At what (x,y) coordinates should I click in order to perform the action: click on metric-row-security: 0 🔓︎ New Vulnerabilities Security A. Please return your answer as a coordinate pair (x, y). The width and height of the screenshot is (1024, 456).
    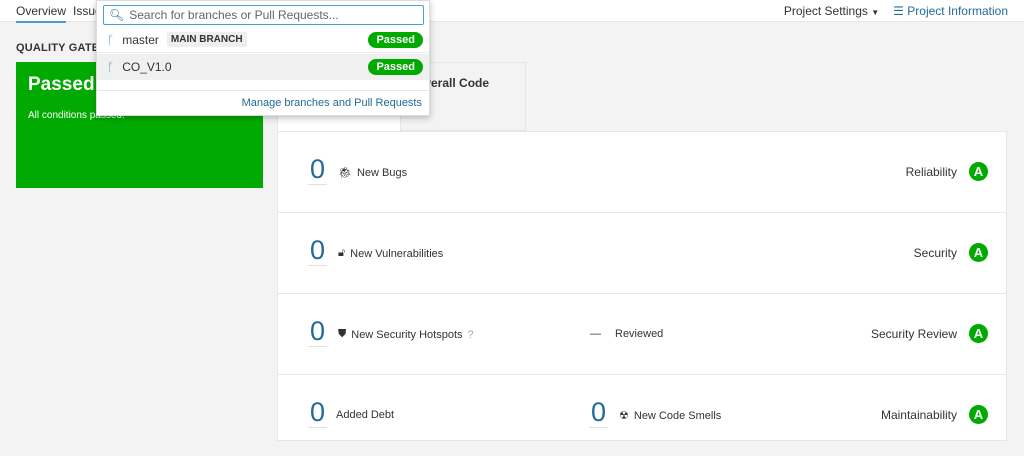
    Looking at the image, I should click on (642, 253).